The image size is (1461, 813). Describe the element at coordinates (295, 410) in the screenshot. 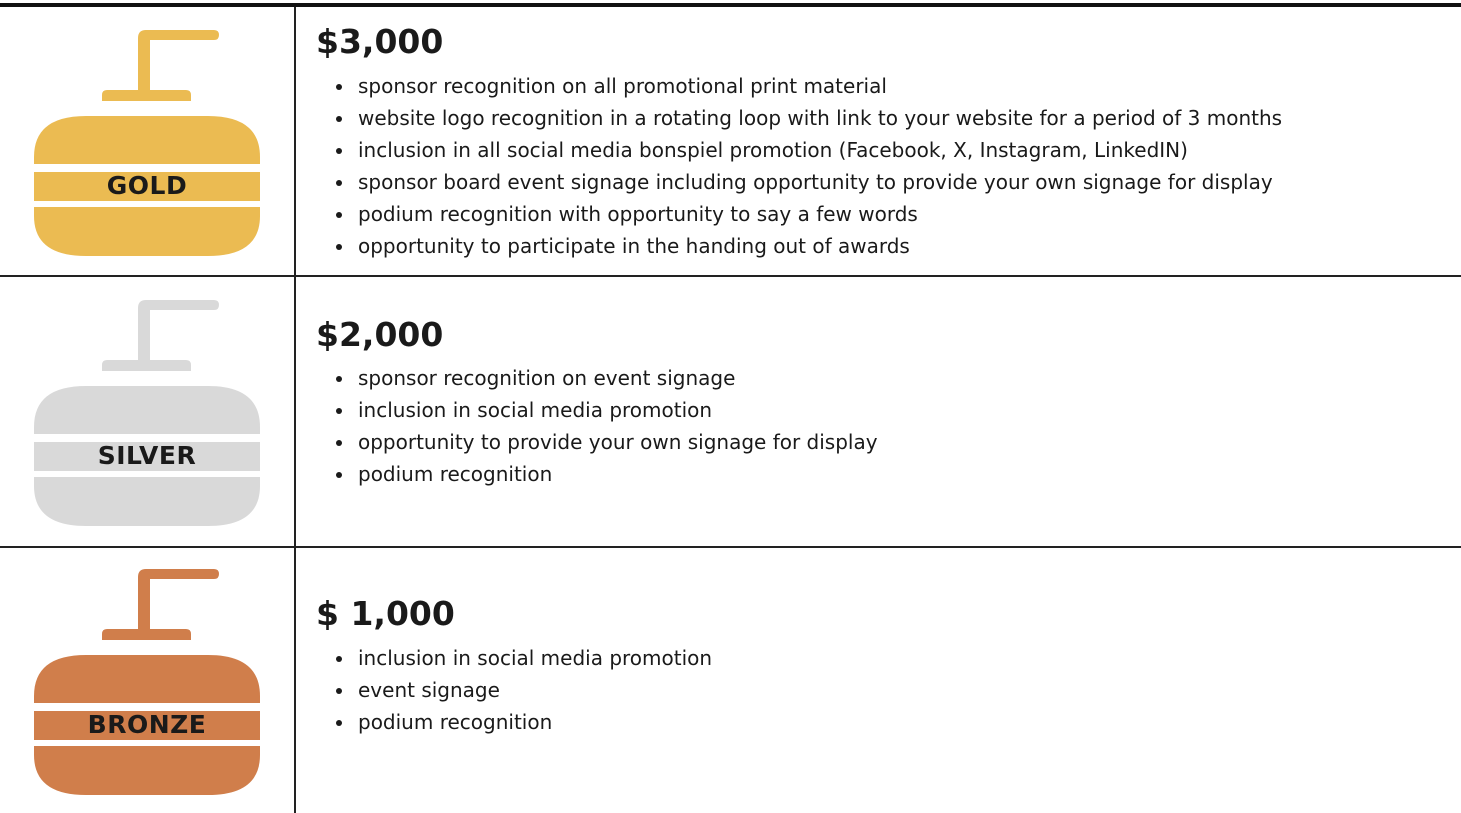

I see `column-divider` at that location.